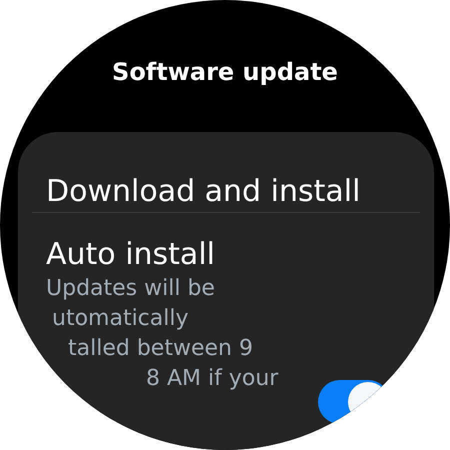 Image resolution: width=450 pixels, height=450 pixels. I want to click on setting-description: Updates will be, so click(130, 289).